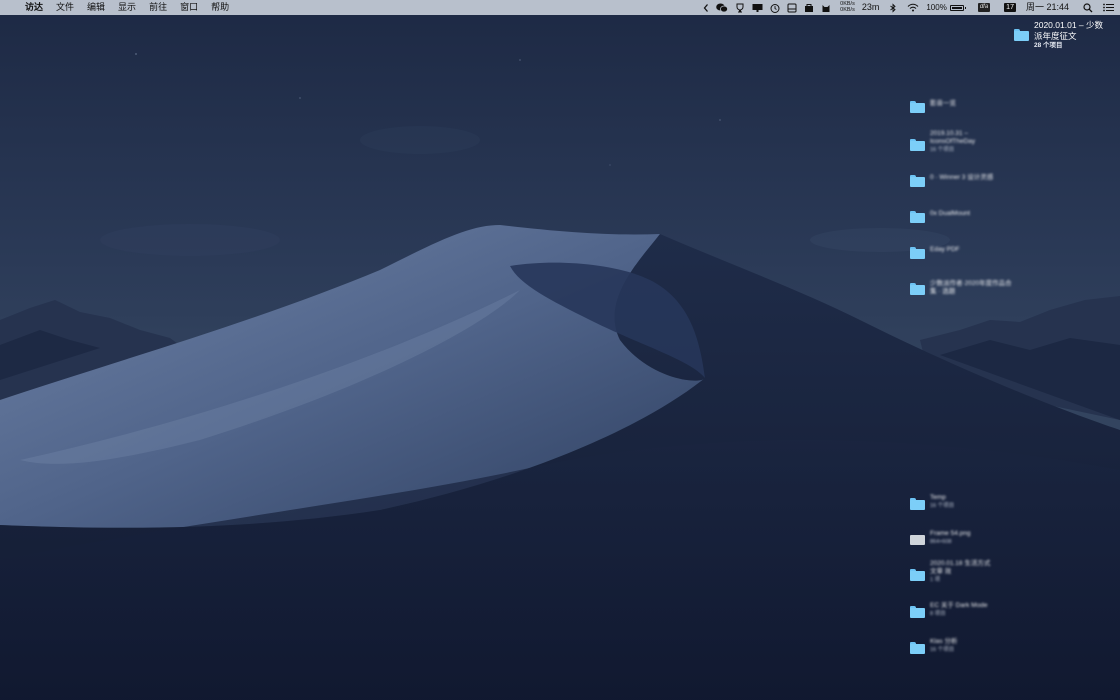 Image resolution: width=1120 pixels, height=700 pixels. What do you see at coordinates (127, 7) in the screenshot?
I see `menu-view: 显示` at bounding box center [127, 7].